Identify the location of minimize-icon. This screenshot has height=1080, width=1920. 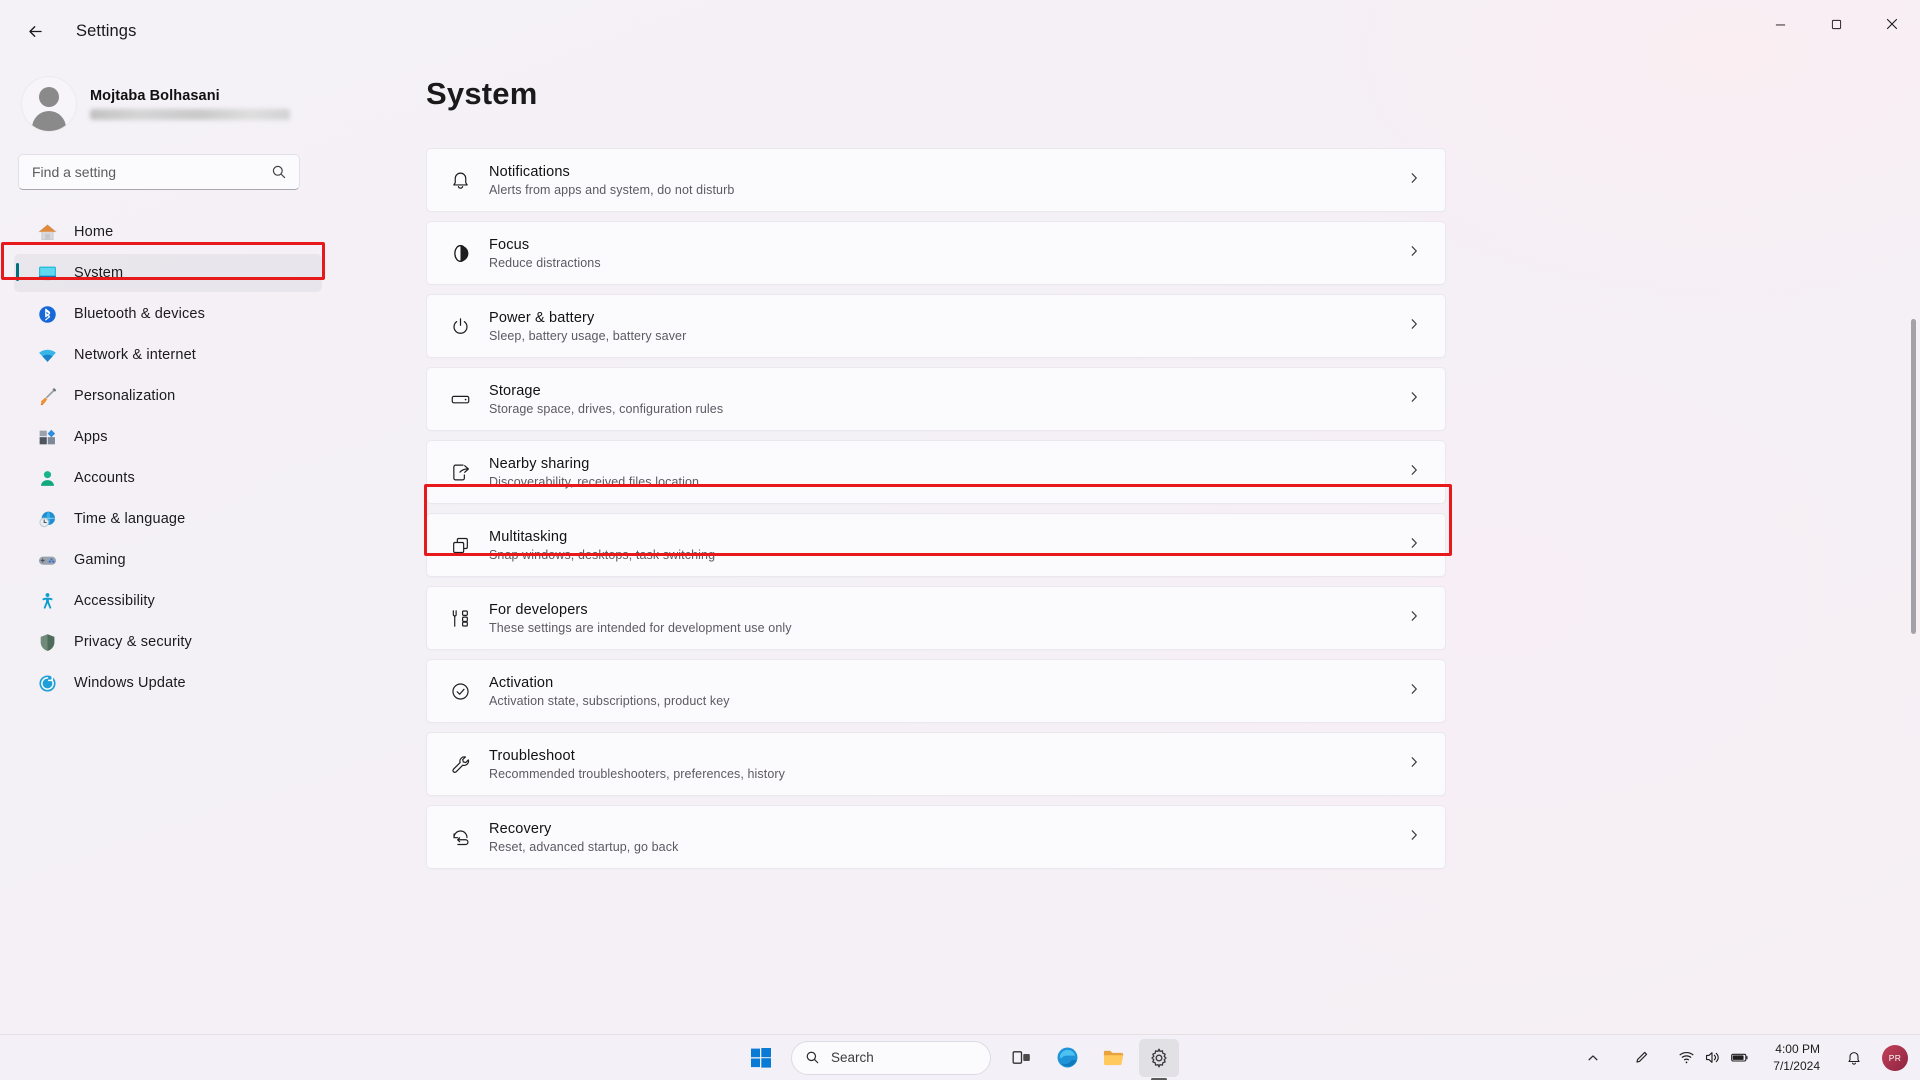
(1780, 24).